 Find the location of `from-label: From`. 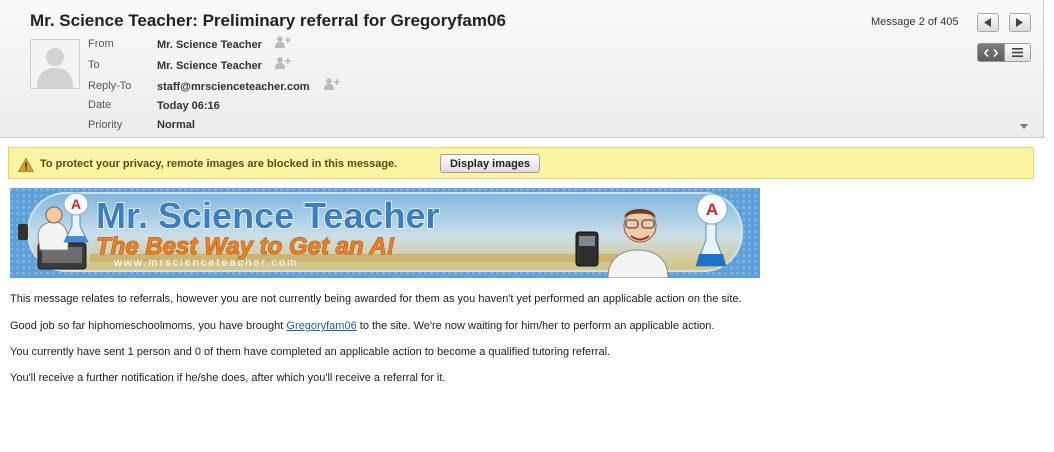

from-label: From is located at coordinates (101, 44).